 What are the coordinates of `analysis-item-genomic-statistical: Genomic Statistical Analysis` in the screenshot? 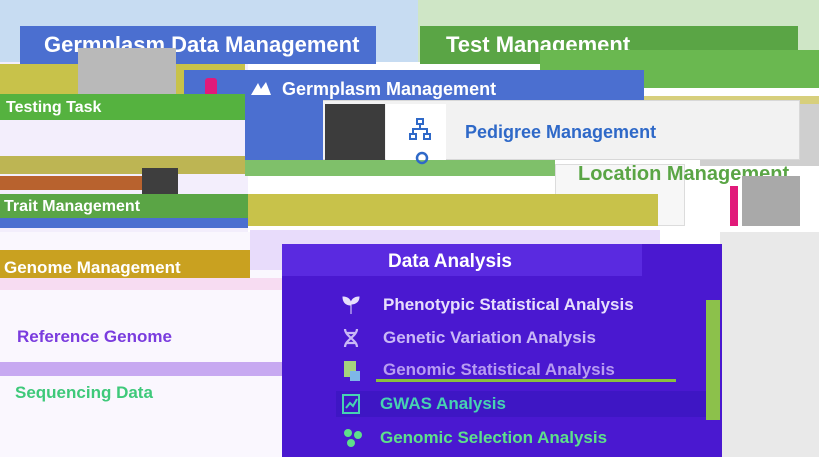 It's located at (521, 370).